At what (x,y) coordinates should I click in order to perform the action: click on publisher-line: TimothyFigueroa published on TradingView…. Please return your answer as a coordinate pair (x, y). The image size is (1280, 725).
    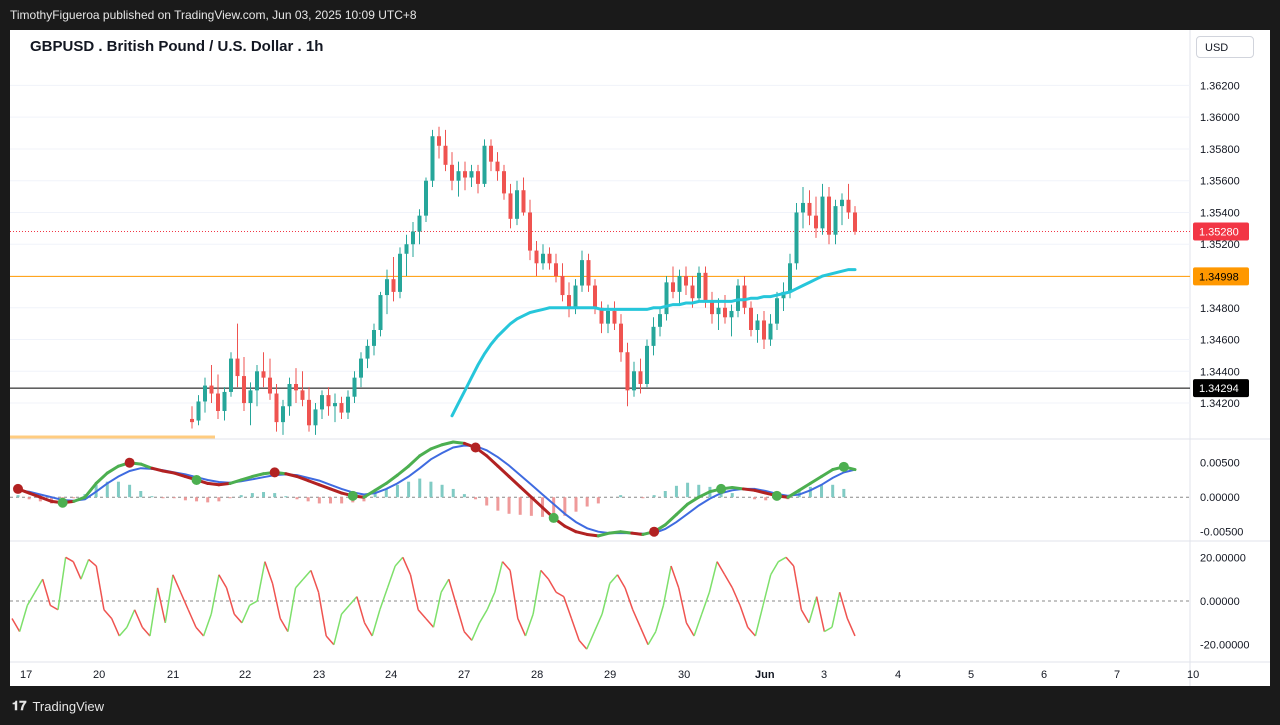
    Looking at the image, I should click on (213, 15).